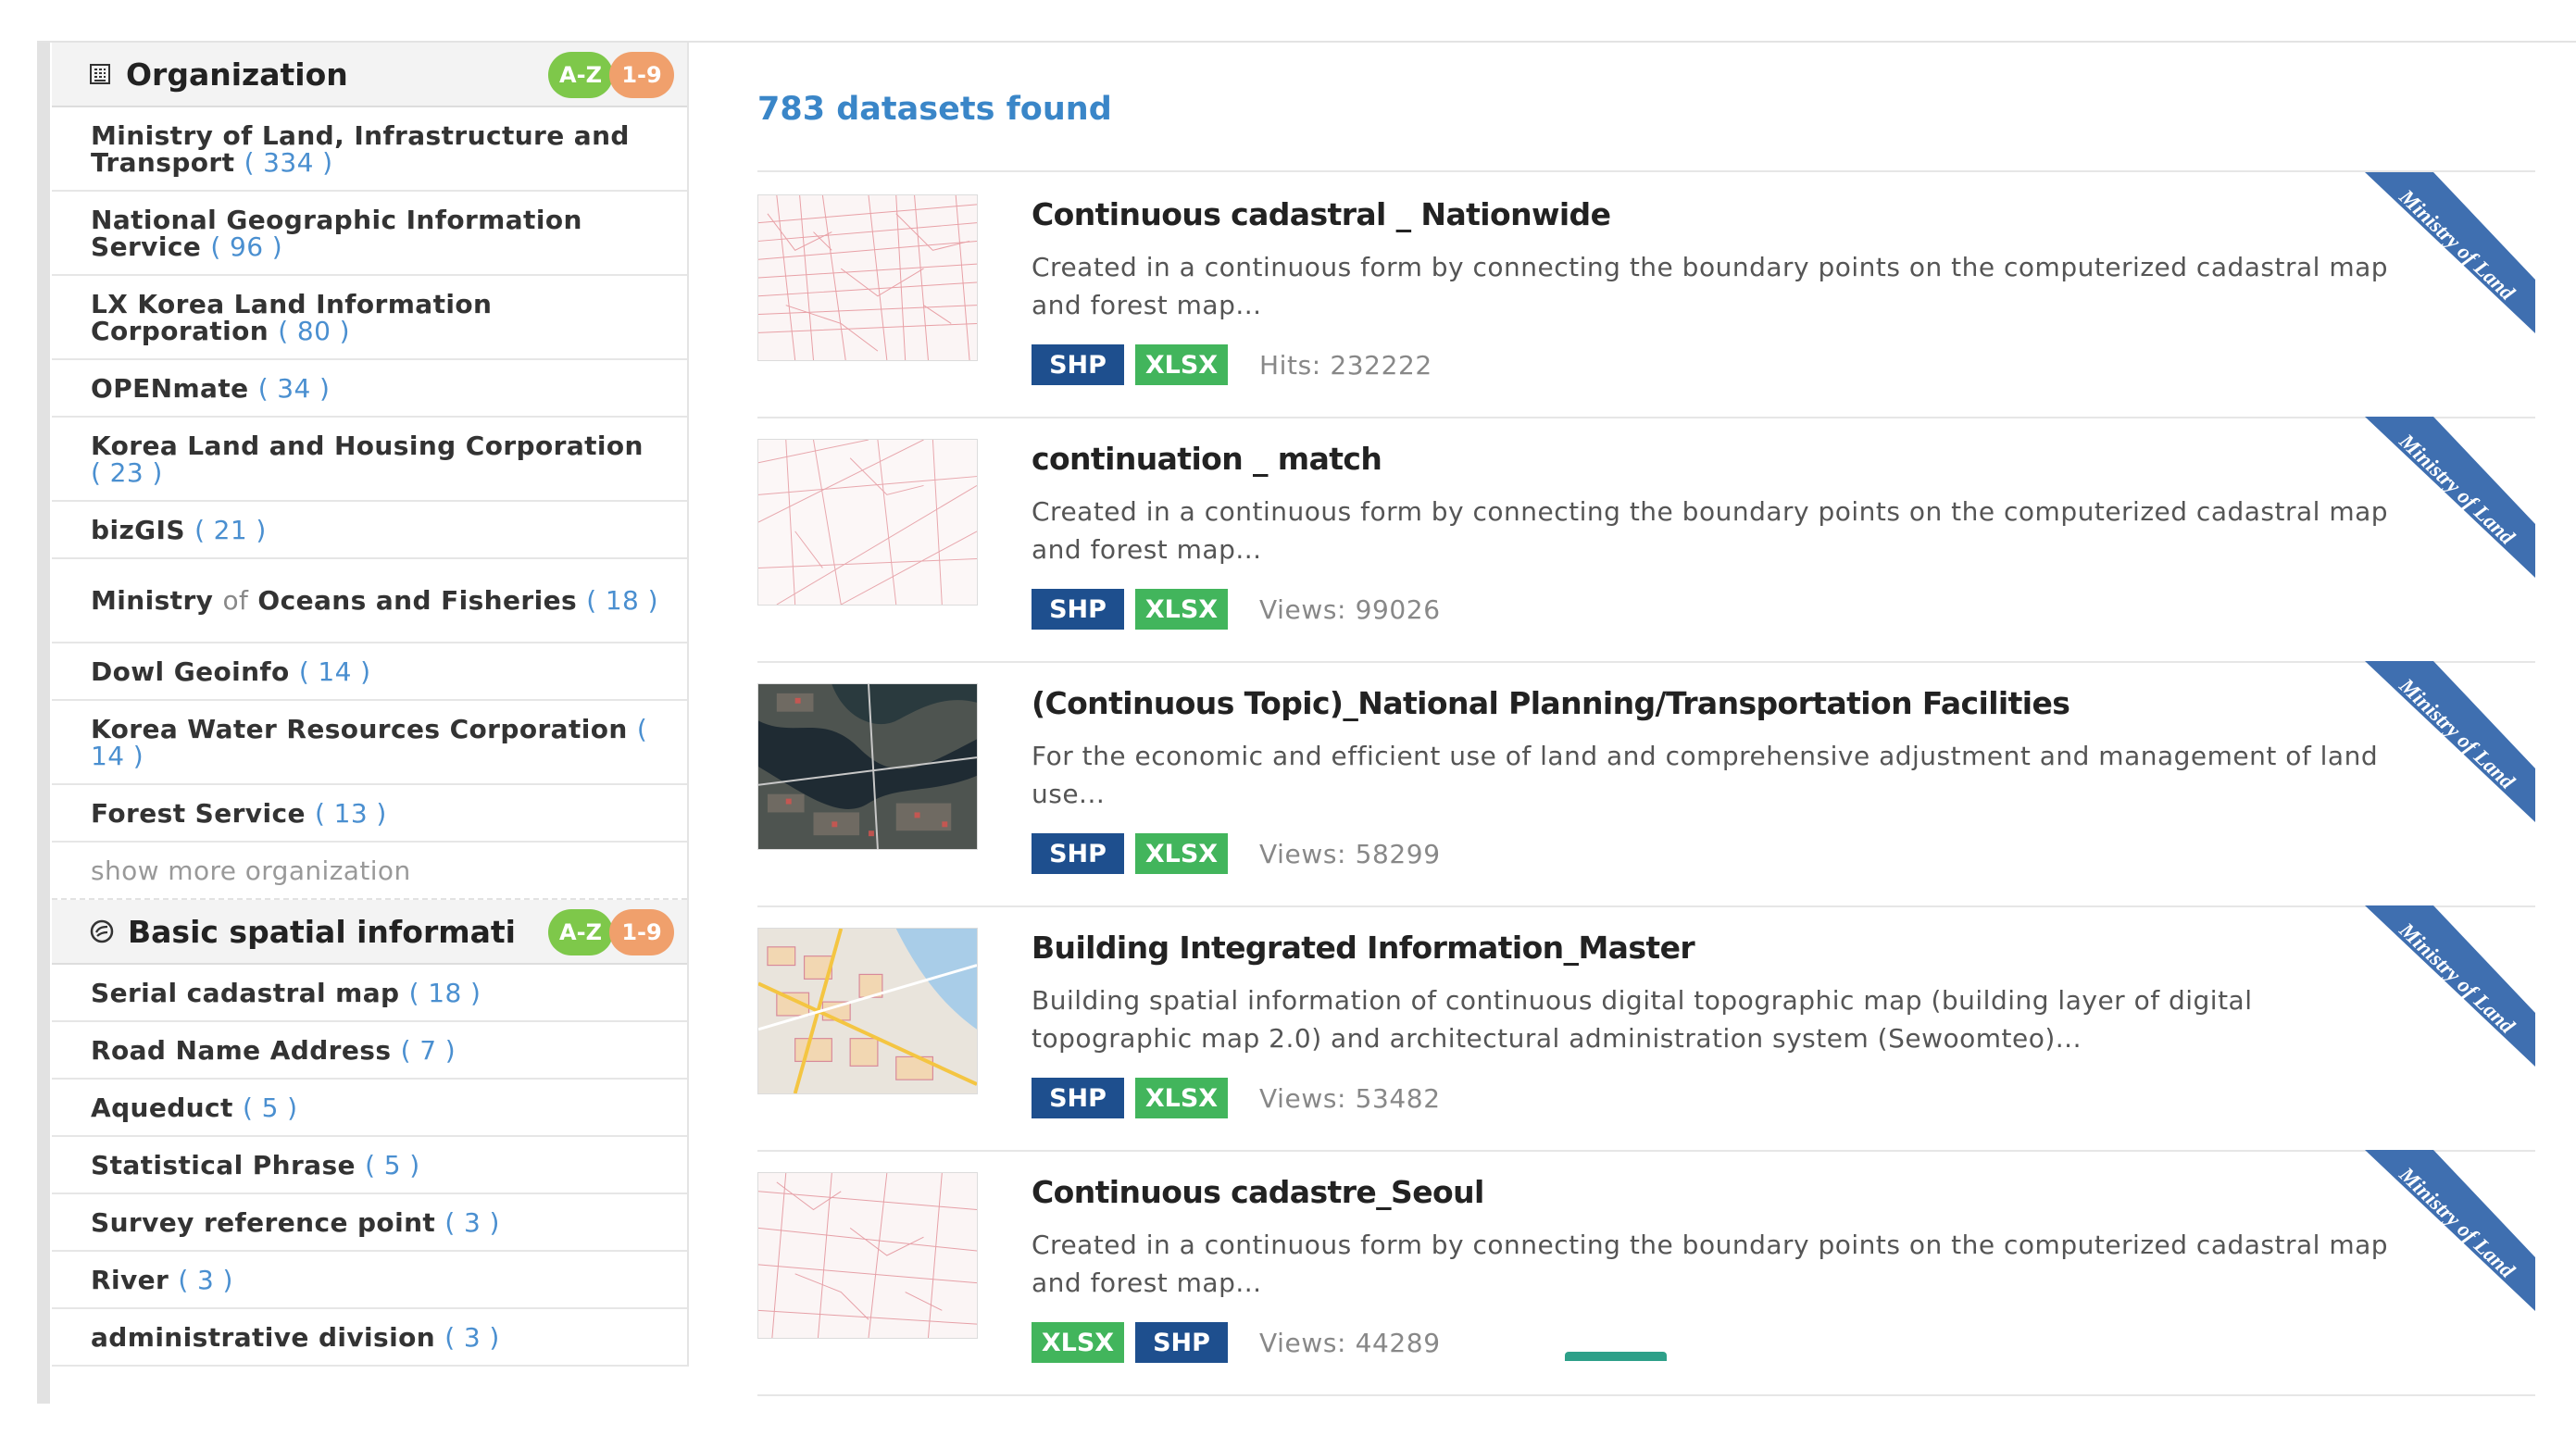  What do you see at coordinates (370, 871) in the screenshot?
I see `show-more-organization-link: show more organization` at bounding box center [370, 871].